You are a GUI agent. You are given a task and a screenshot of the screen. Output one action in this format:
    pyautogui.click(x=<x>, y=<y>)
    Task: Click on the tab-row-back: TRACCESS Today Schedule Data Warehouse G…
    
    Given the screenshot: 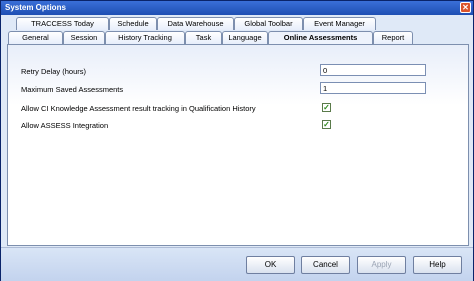 What is the action you would take?
    pyautogui.click(x=237, y=23)
    